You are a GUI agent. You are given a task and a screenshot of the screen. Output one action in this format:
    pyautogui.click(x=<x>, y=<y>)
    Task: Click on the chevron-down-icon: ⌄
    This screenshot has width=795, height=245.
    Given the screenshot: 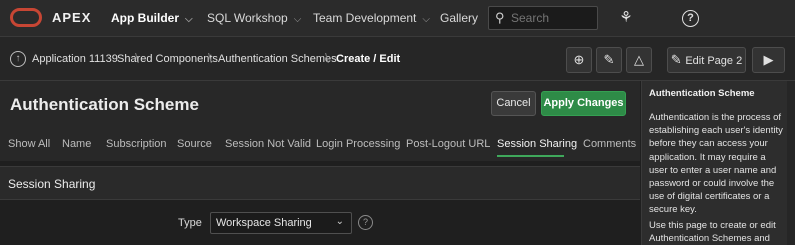 What is the action you would take?
    pyautogui.click(x=339, y=221)
    